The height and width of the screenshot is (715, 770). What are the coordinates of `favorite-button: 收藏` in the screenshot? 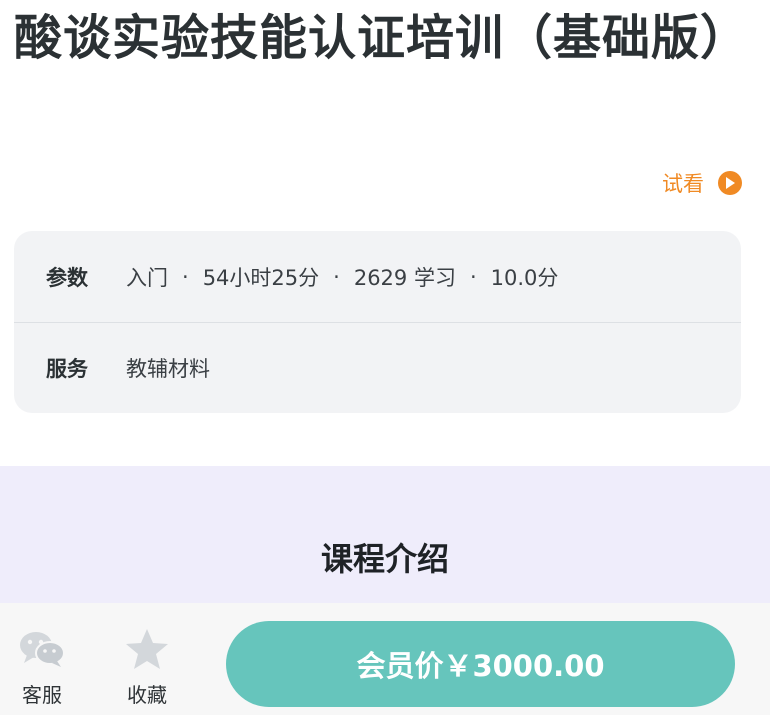 It's located at (147, 666).